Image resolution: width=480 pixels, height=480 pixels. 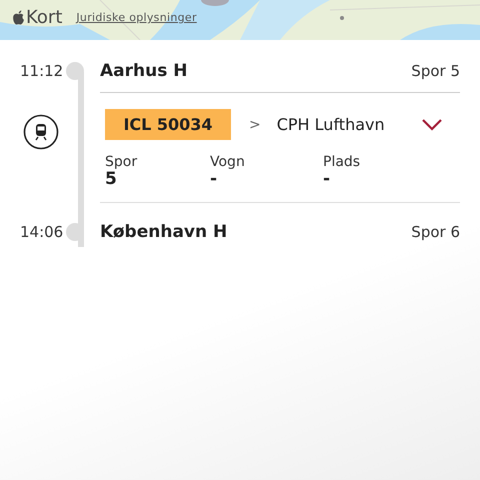 What do you see at coordinates (341, 162) in the screenshot?
I see `detail-label: Plads` at bounding box center [341, 162].